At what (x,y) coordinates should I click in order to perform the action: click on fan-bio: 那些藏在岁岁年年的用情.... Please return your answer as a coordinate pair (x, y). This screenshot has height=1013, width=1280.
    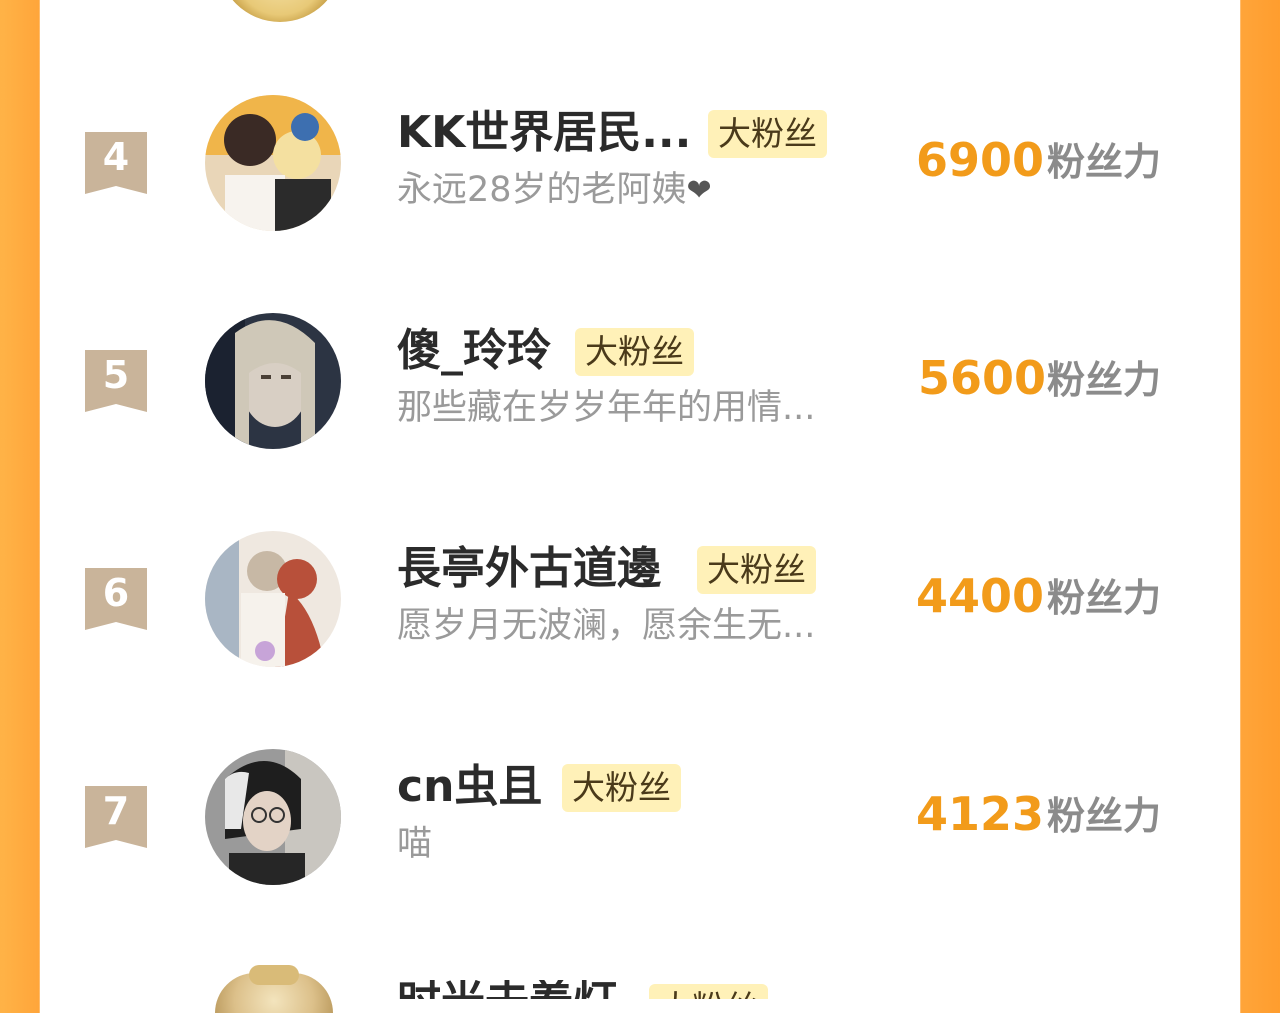
    Looking at the image, I should click on (606, 408).